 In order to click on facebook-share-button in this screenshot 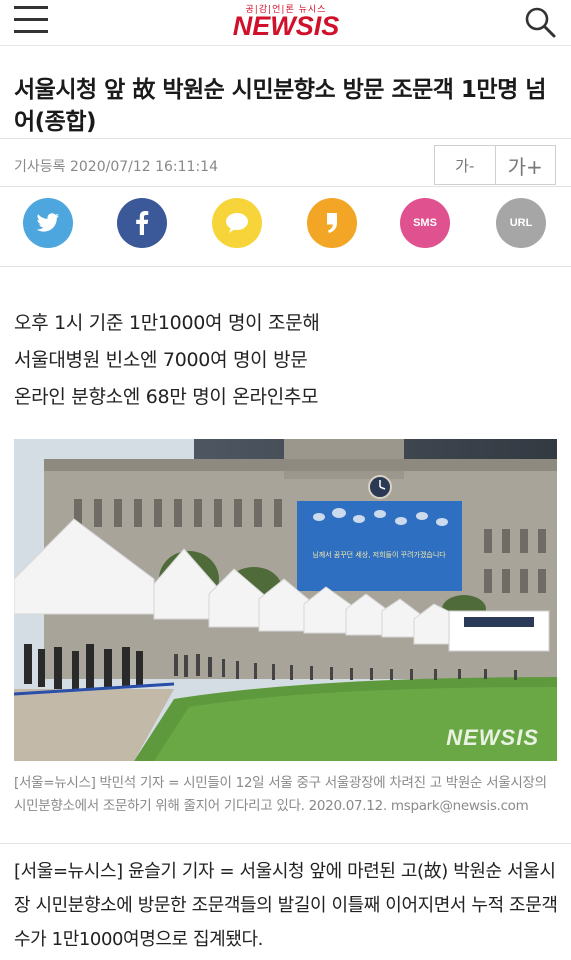, I will do `click(142, 223)`.